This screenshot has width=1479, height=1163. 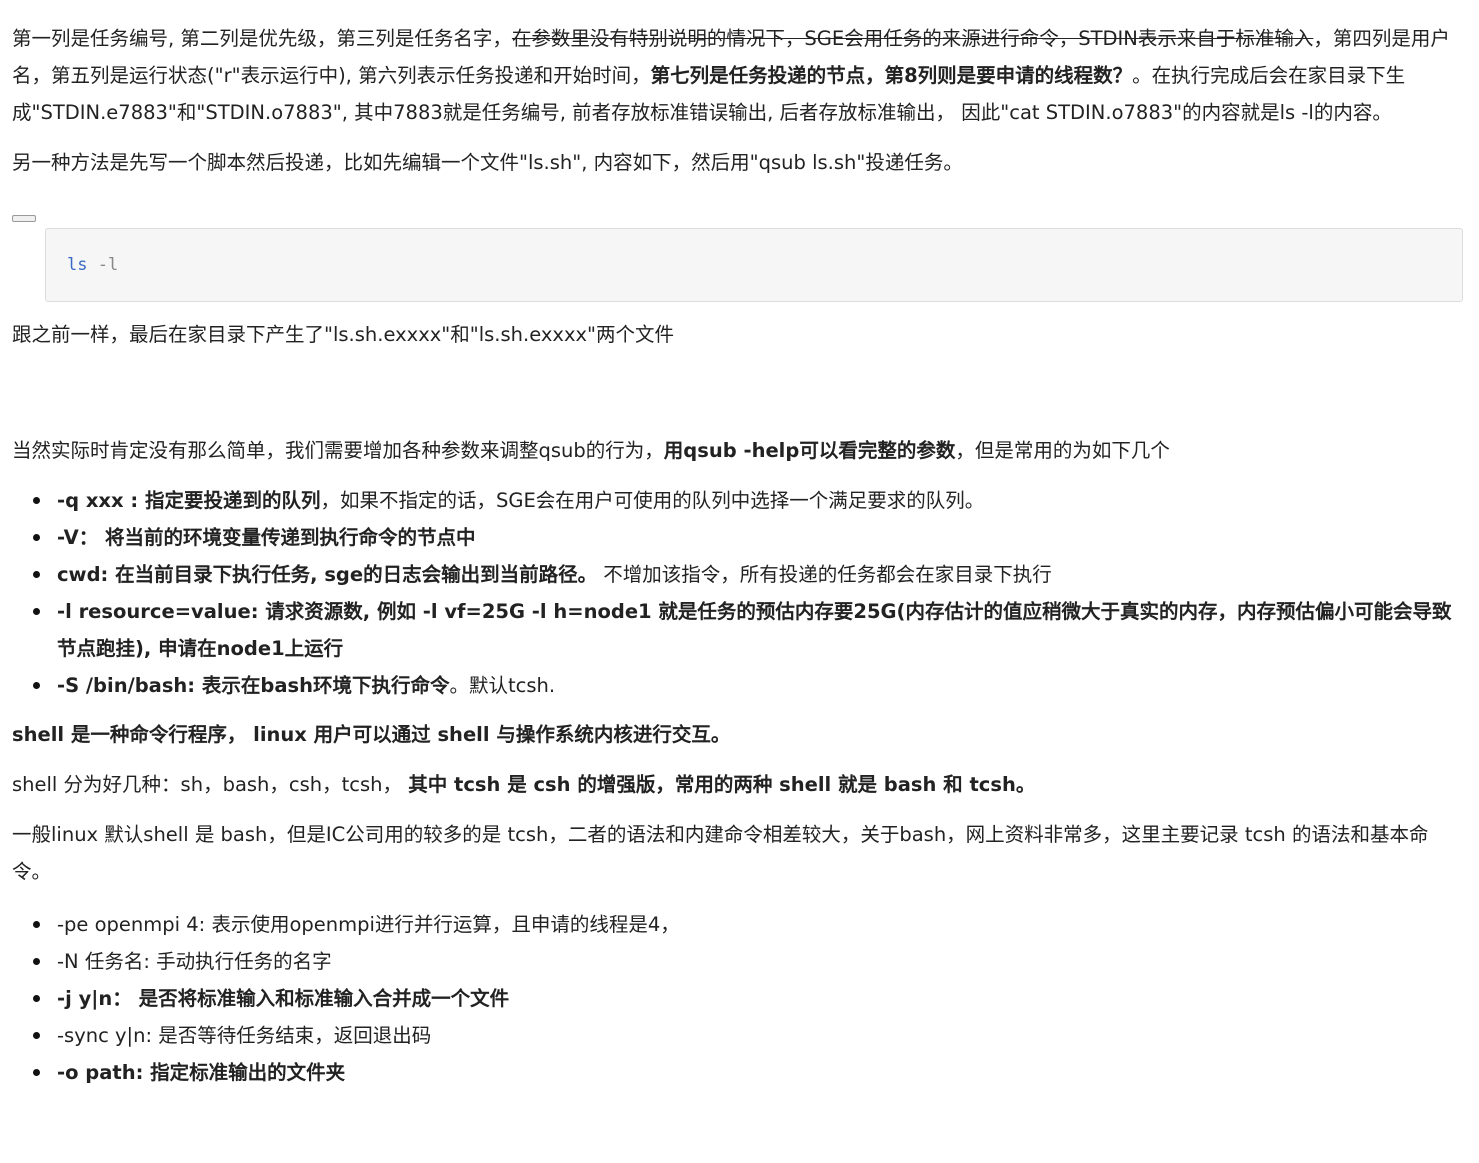 What do you see at coordinates (77, 265) in the screenshot?
I see `code-command: ls` at bounding box center [77, 265].